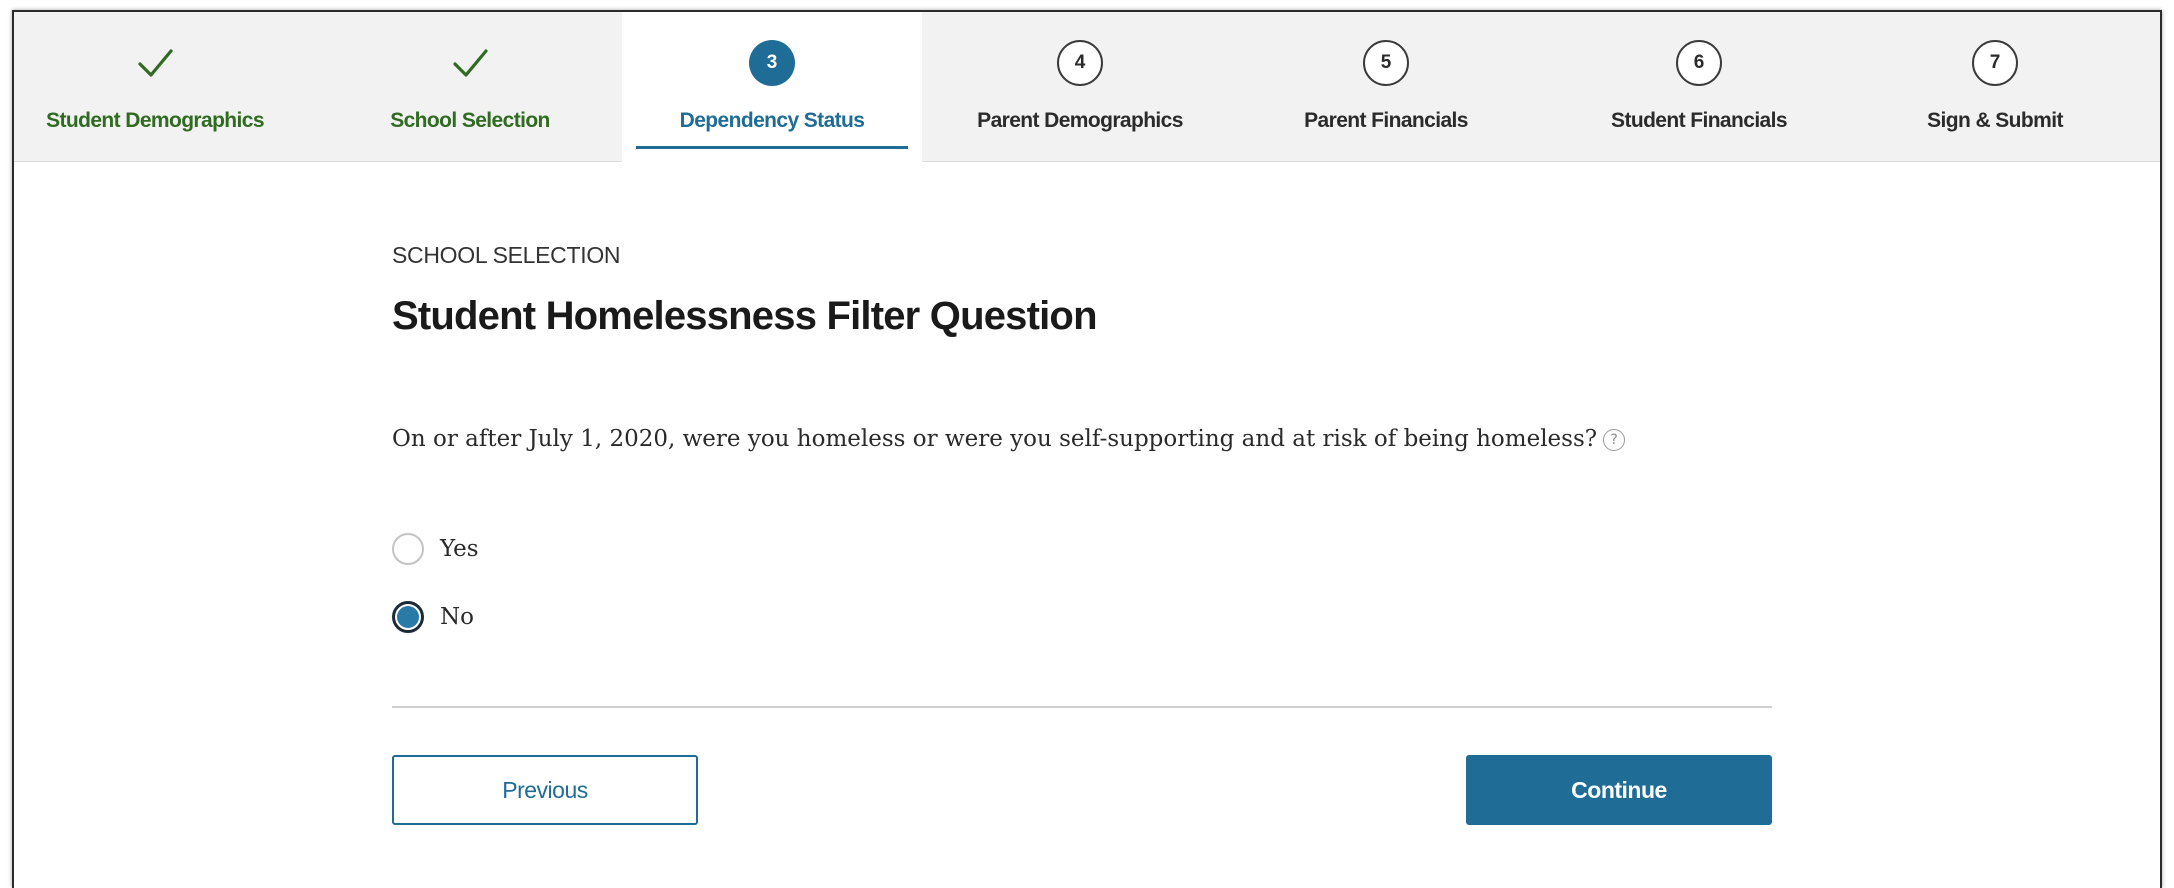 The height and width of the screenshot is (888, 2174). I want to click on radio-option-yes: Yes, so click(435, 549).